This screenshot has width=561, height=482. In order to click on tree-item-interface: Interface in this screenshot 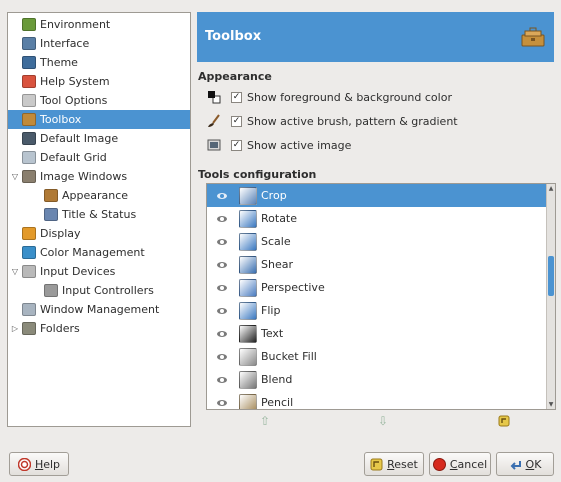, I will do `click(99, 43)`.